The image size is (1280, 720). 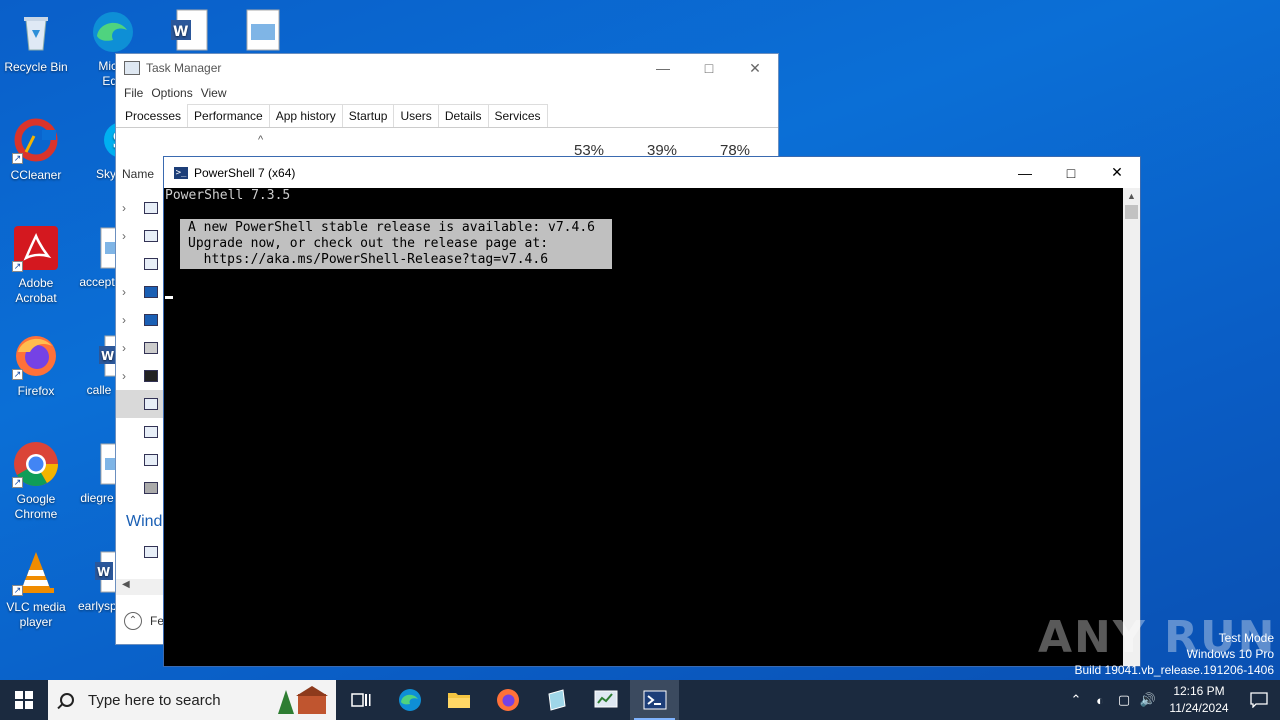 I want to click on desktop-icon-word-1: W, so click(x=189, y=31).